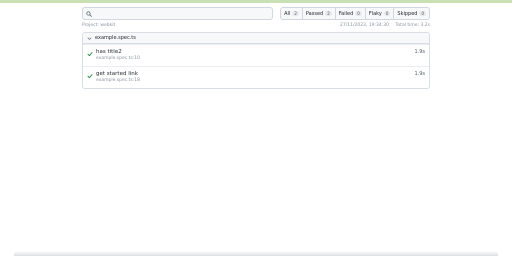 This screenshot has height=256, width=512. What do you see at coordinates (115, 38) in the screenshot?
I see `file-name: example.spec.ts` at bounding box center [115, 38].